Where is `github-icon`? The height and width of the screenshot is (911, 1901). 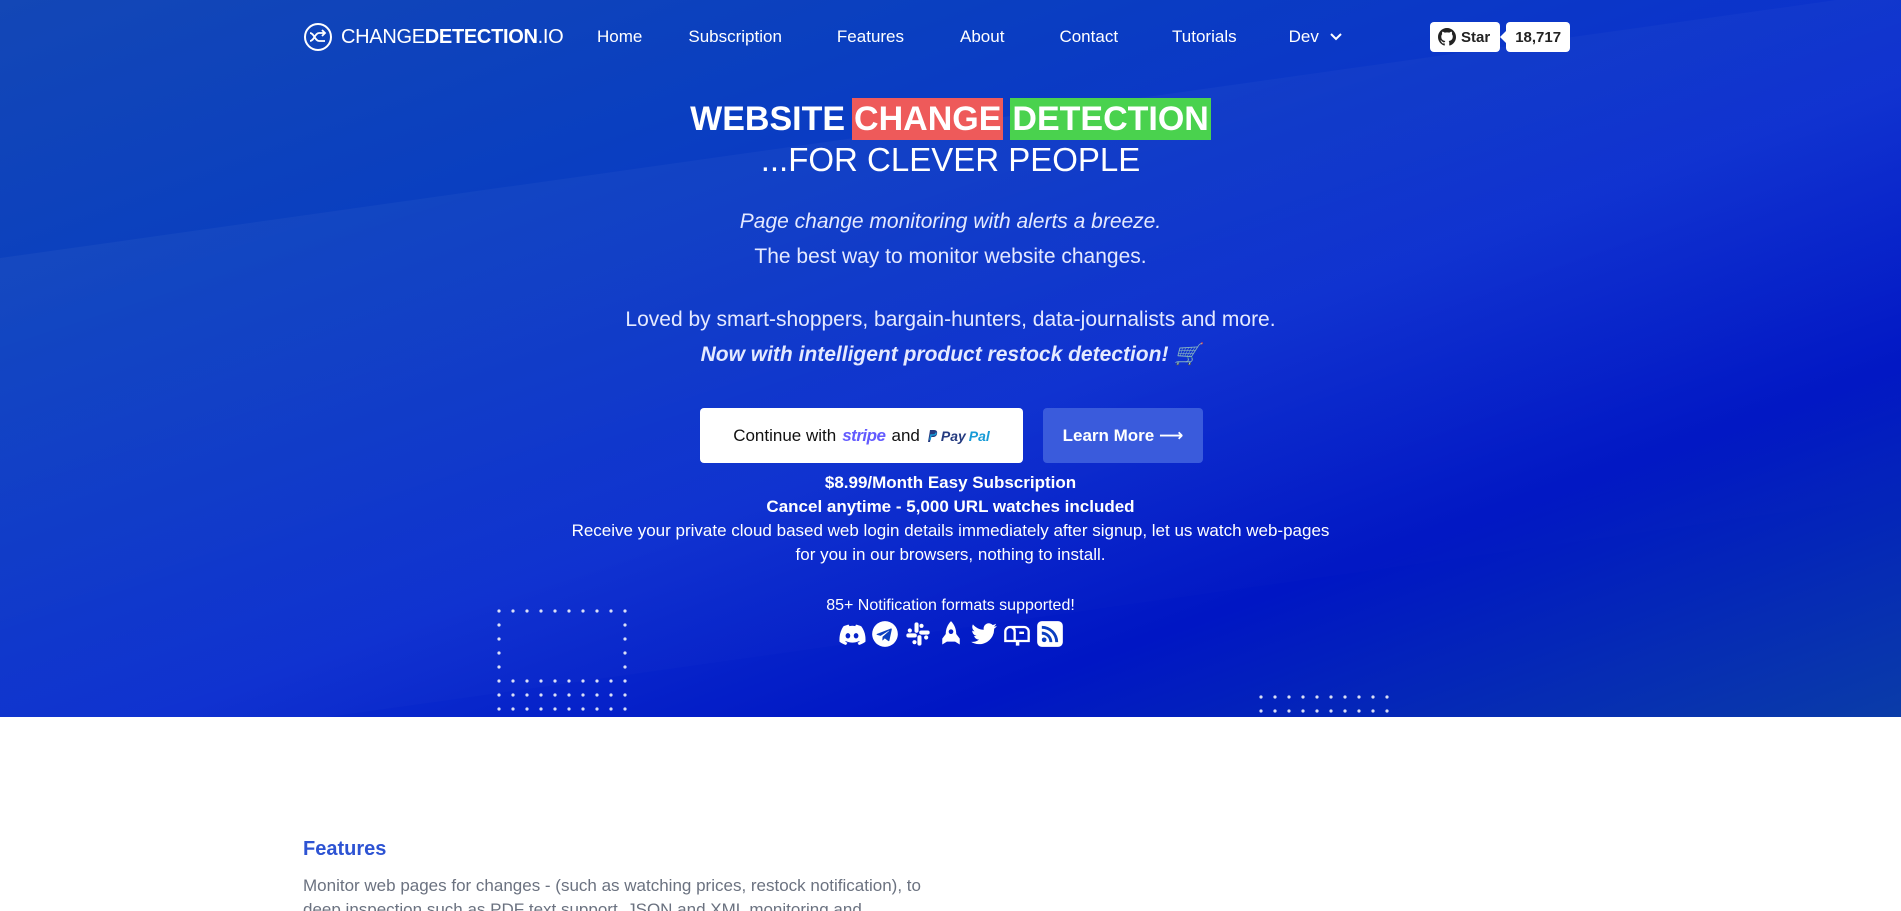 github-icon is located at coordinates (1447, 37).